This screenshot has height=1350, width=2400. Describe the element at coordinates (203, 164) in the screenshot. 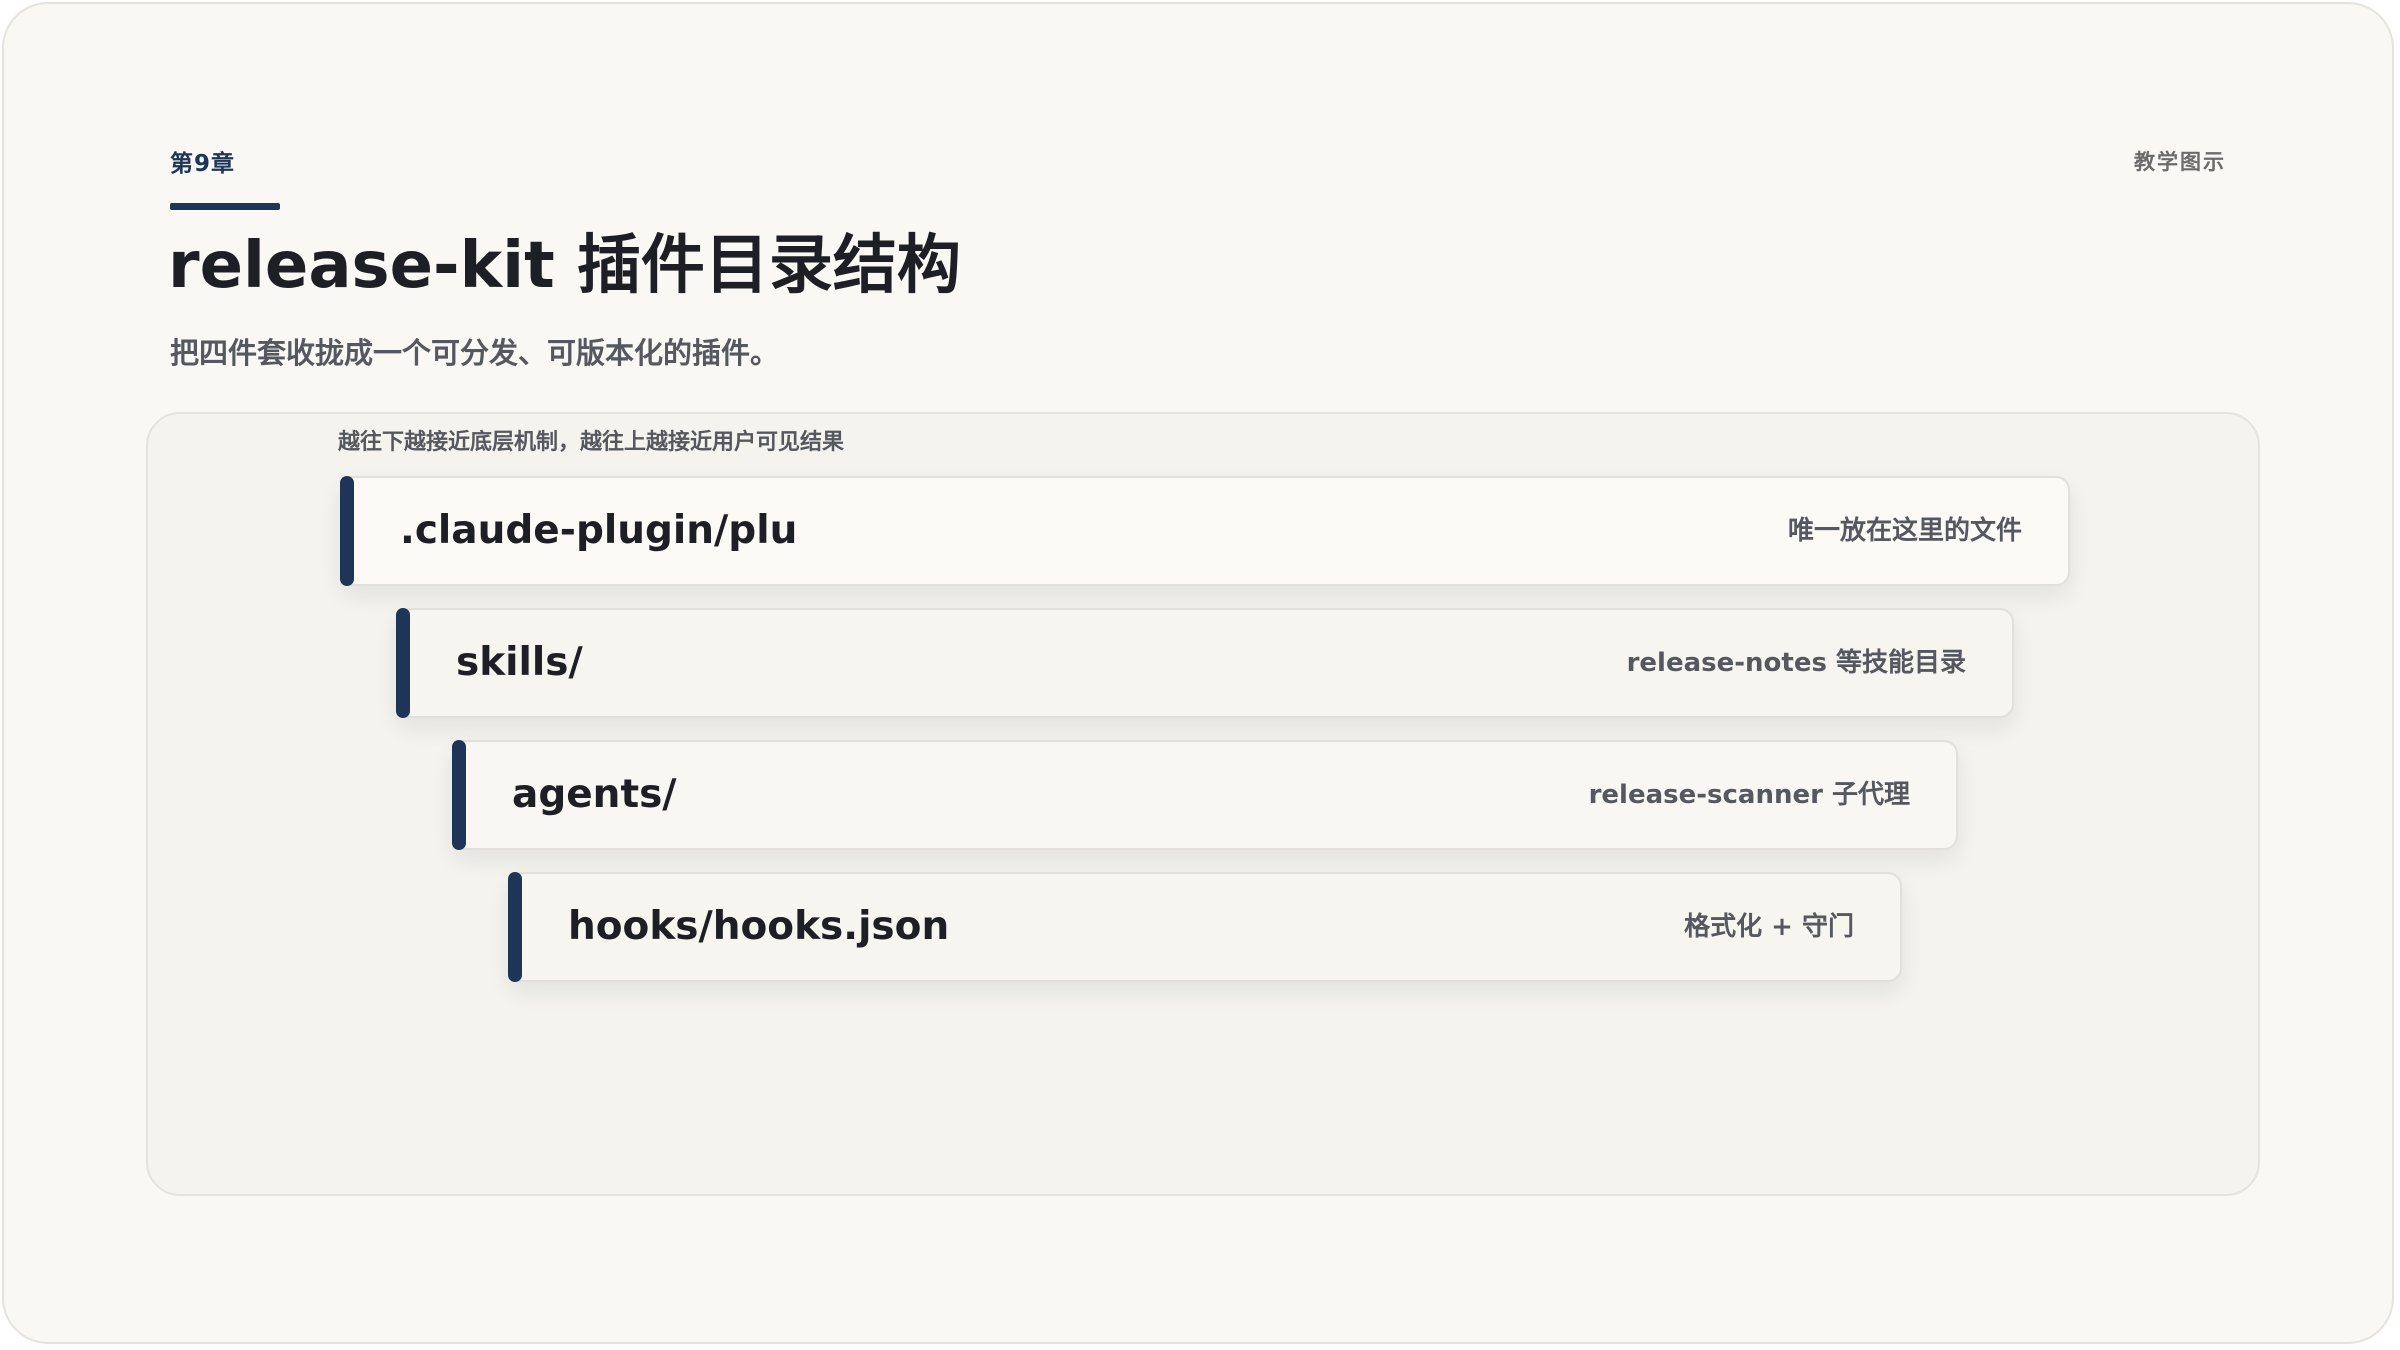

I see `chapter-label: 第9章` at that location.